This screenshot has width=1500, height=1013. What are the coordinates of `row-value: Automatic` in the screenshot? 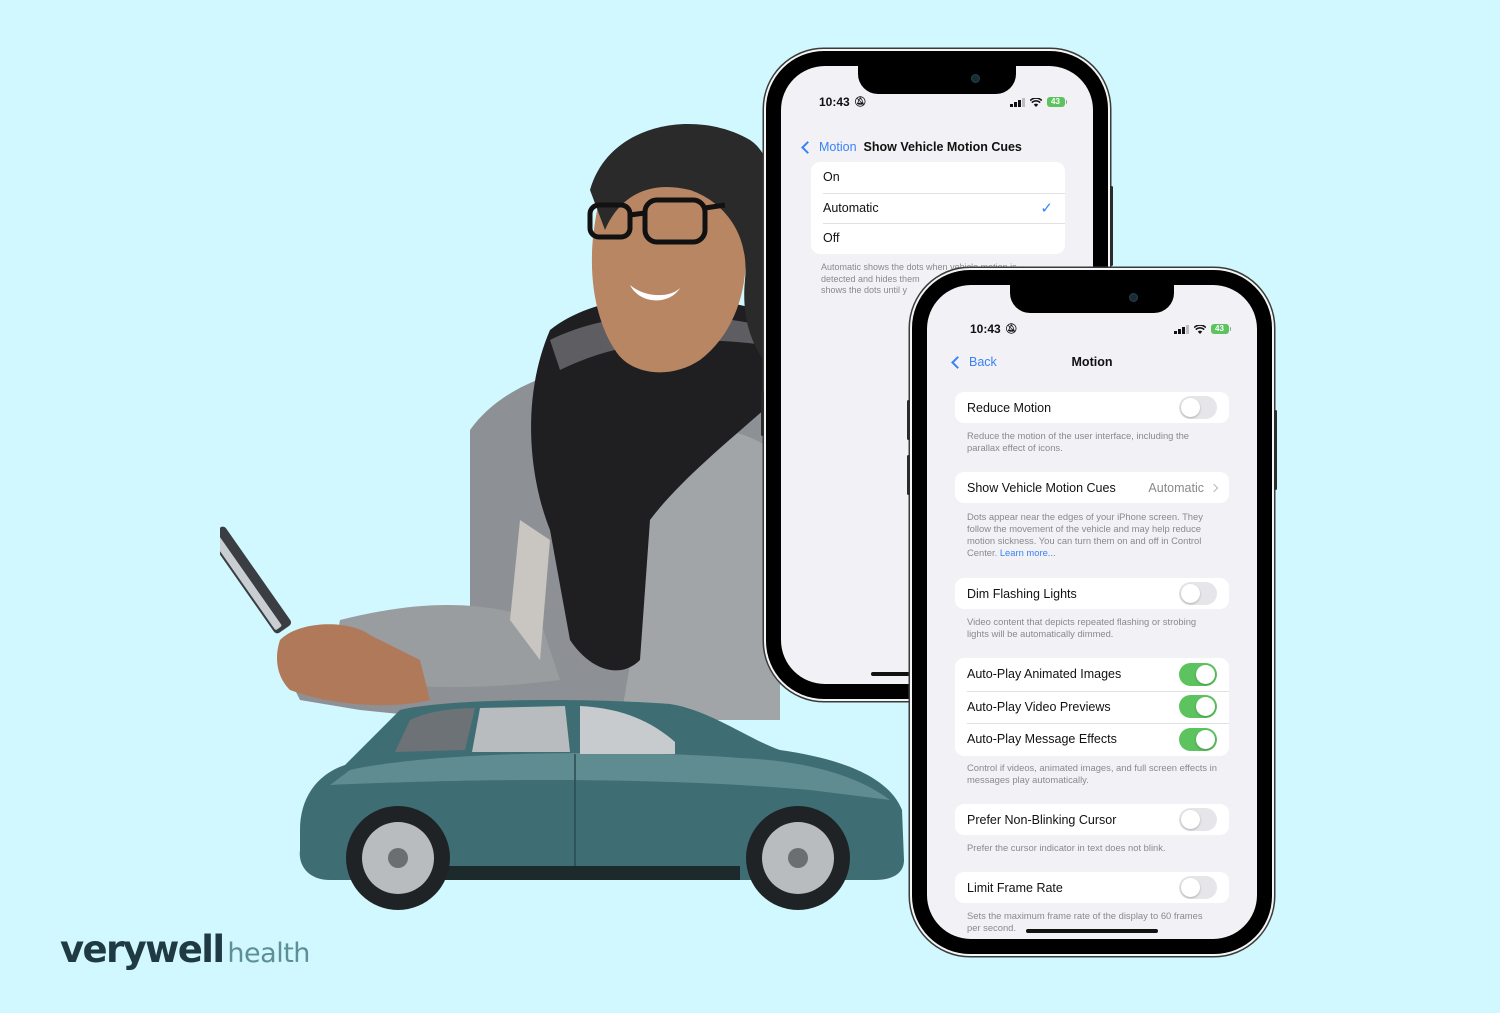 It's located at (1176, 487).